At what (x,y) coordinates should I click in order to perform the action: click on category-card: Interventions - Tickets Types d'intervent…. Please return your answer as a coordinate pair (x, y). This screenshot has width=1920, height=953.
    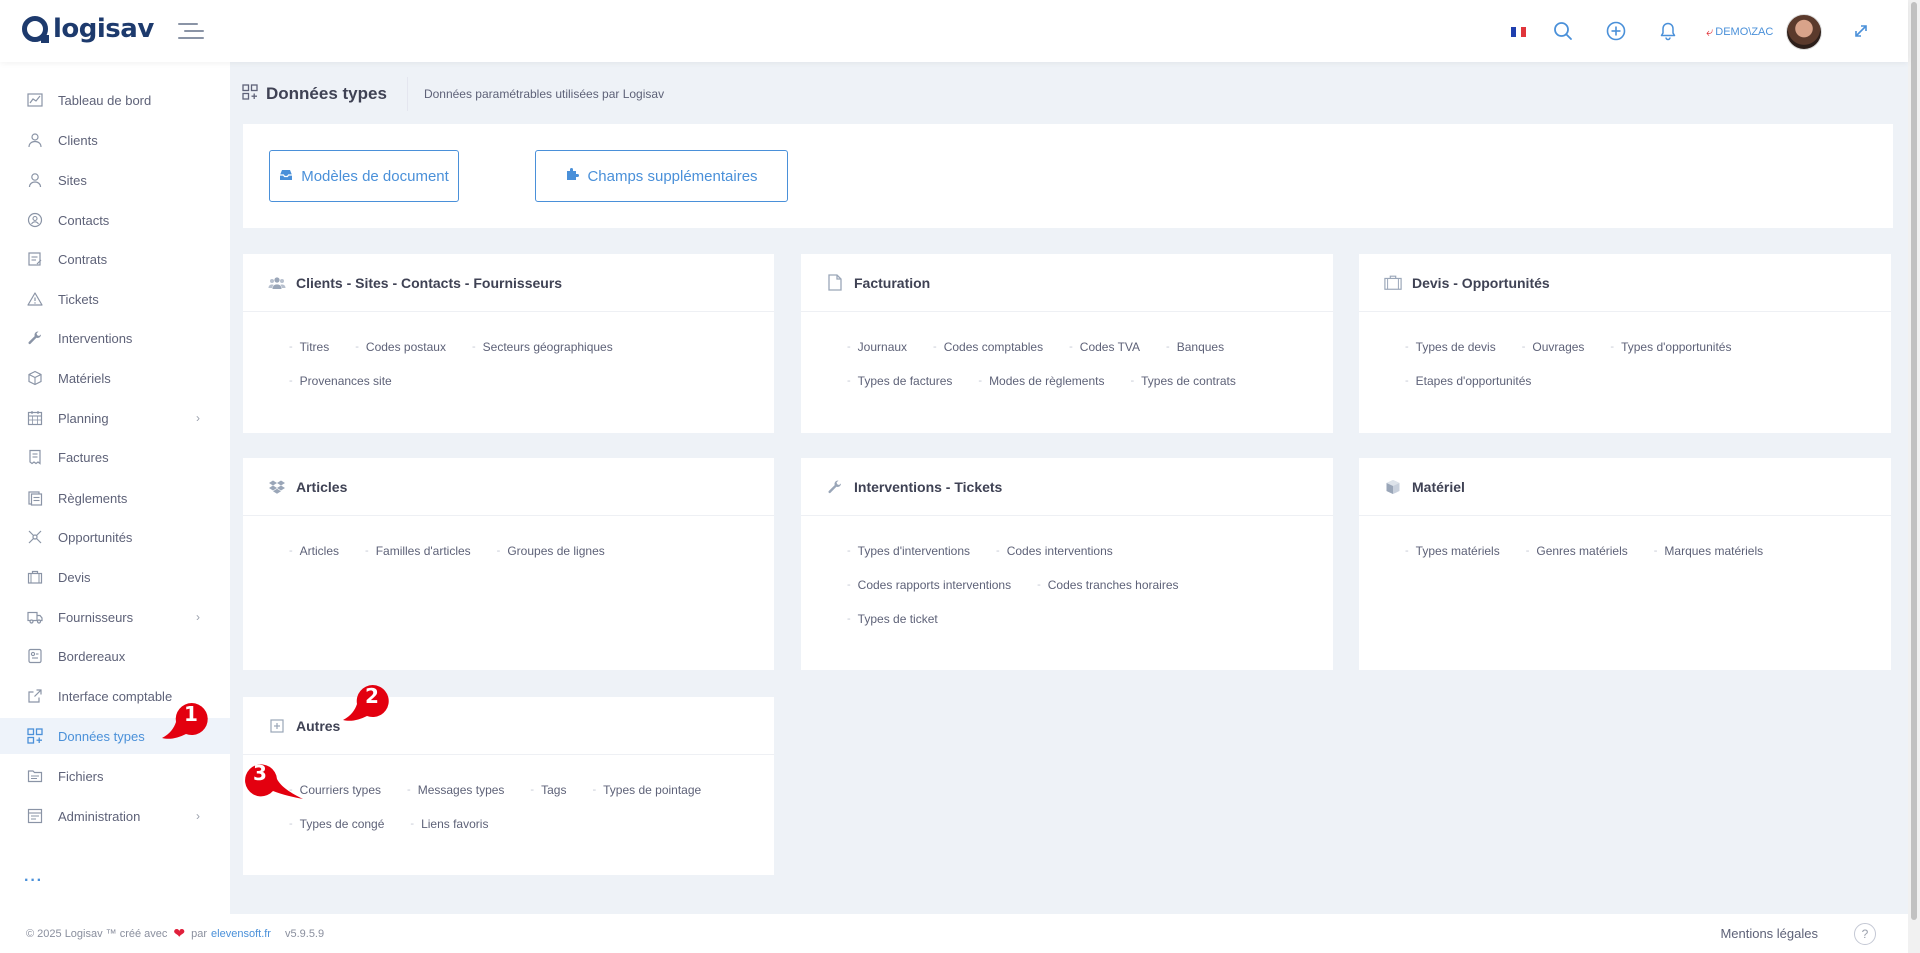
    Looking at the image, I should click on (1067, 564).